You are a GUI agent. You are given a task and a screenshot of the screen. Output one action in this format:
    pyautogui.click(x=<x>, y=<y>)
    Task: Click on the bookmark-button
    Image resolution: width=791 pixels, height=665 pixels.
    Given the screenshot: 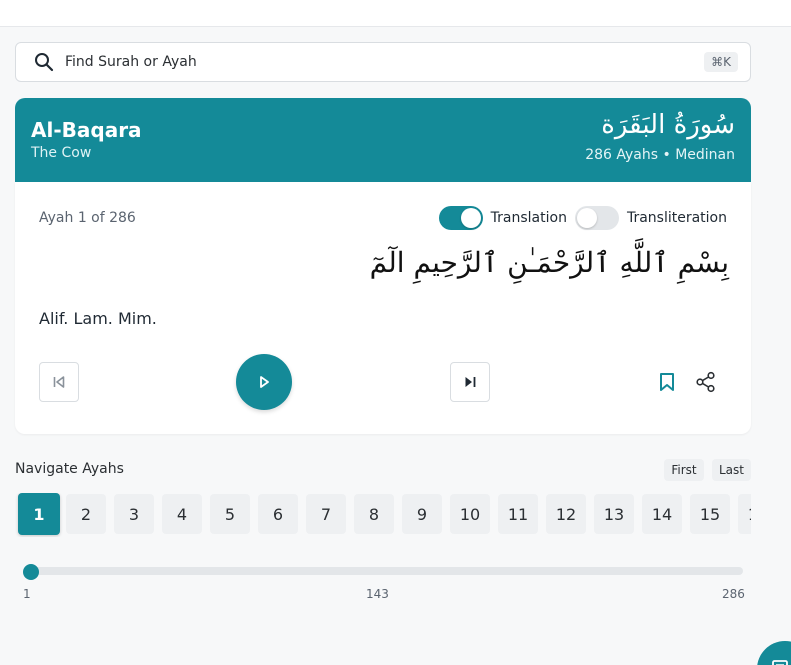 What is the action you would take?
    pyautogui.click(x=667, y=382)
    